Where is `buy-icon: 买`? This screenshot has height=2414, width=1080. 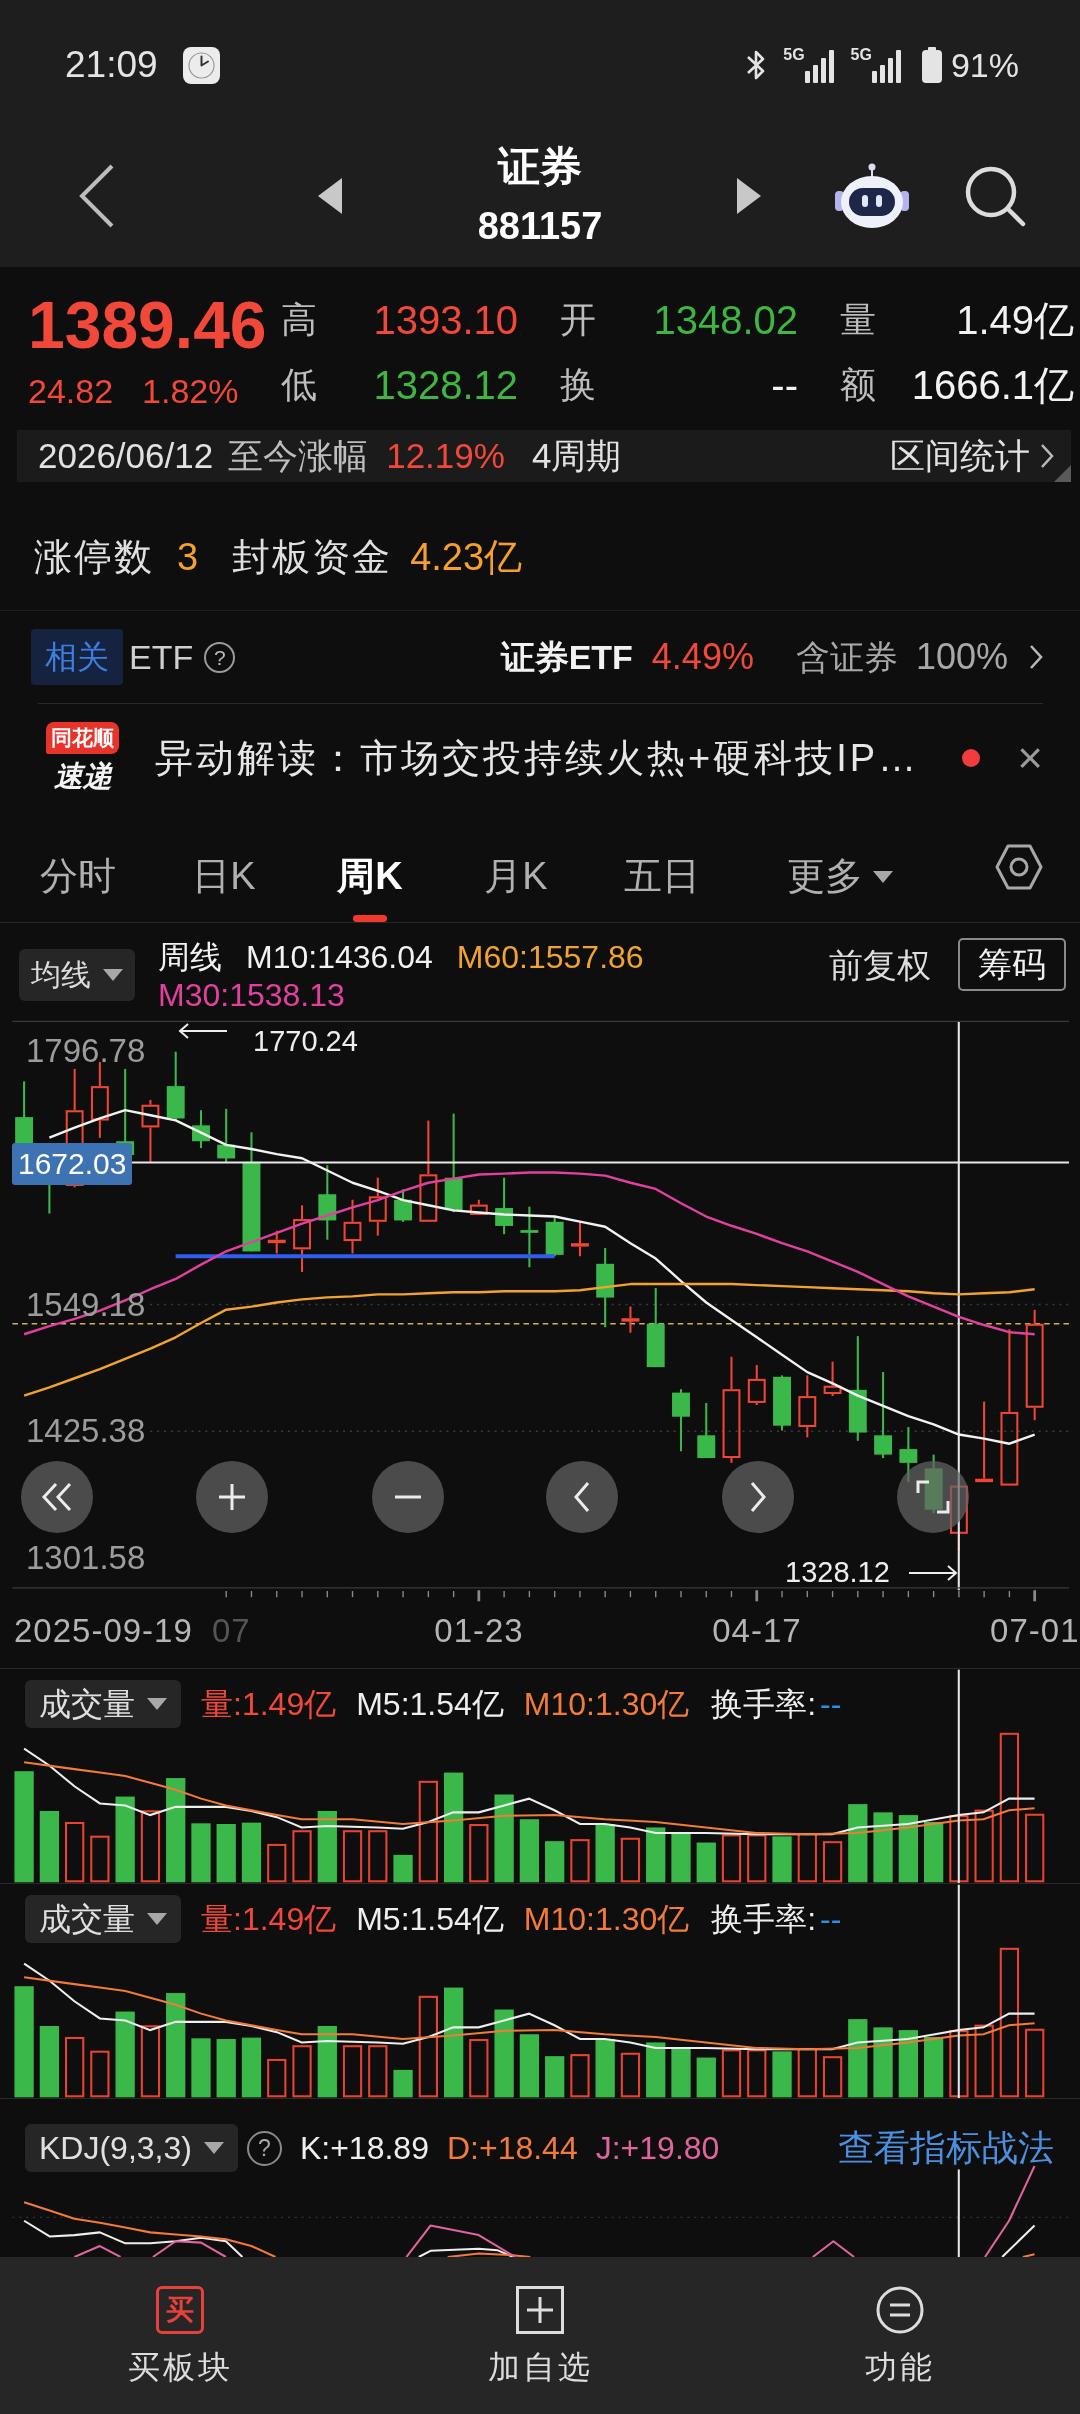 buy-icon: 买 is located at coordinates (180, 2310).